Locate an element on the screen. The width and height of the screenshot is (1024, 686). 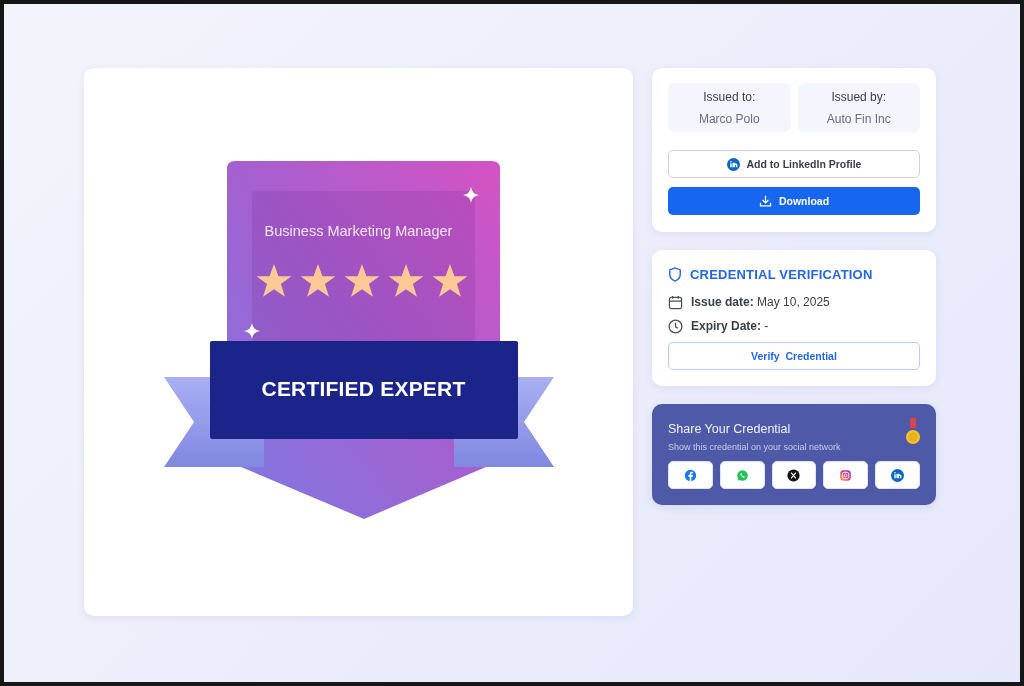
share-title: Share Your Credential is located at coordinates (730, 429).